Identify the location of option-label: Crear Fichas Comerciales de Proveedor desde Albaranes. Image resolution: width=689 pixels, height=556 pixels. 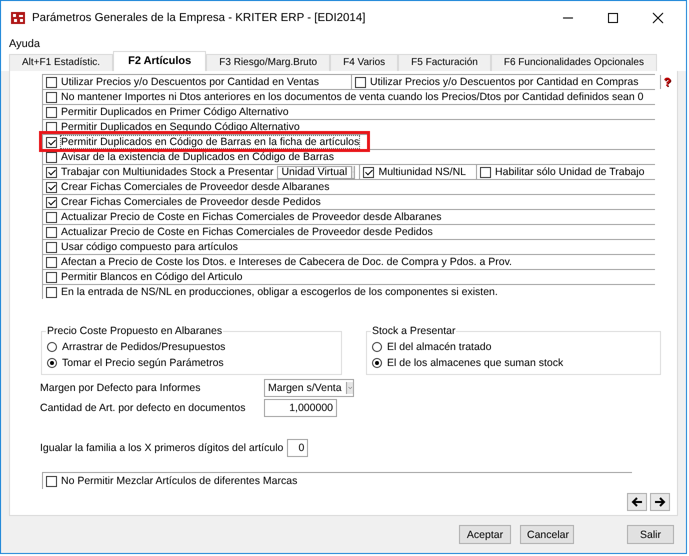
(195, 187).